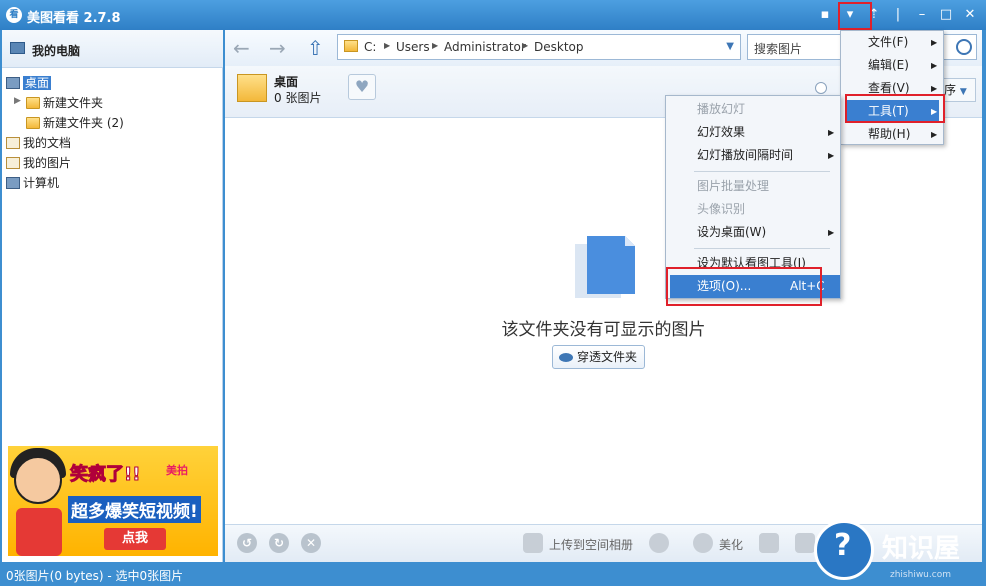 The width and height of the screenshot is (986, 586). I want to click on beautify-icon, so click(703, 543).